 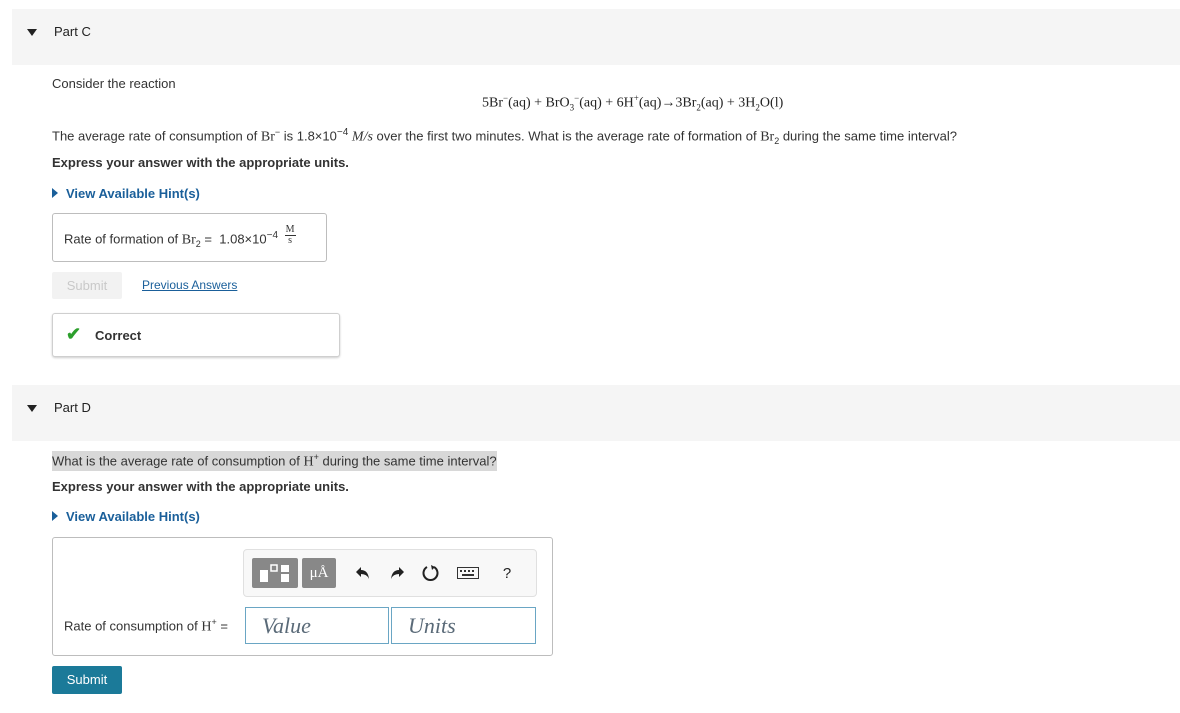 I want to click on part-d-header: Part D, so click(x=596, y=413).